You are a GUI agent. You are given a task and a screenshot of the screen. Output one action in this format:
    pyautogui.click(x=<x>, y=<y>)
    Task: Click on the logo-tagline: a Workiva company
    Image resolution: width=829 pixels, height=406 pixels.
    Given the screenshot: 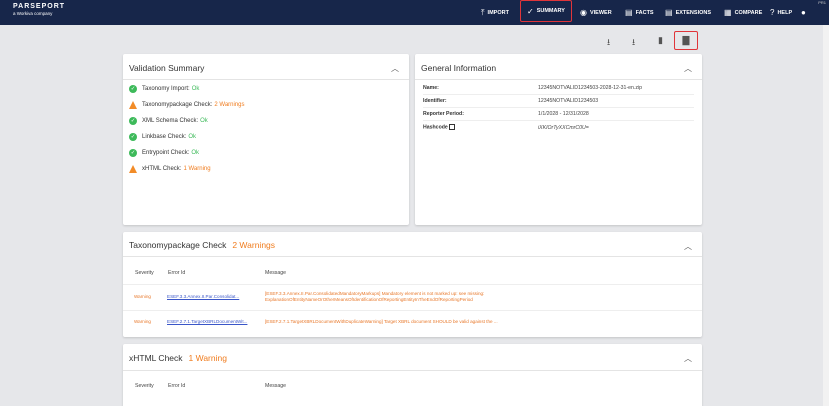 What is the action you would take?
    pyautogui.click(x=33, y=13)
    